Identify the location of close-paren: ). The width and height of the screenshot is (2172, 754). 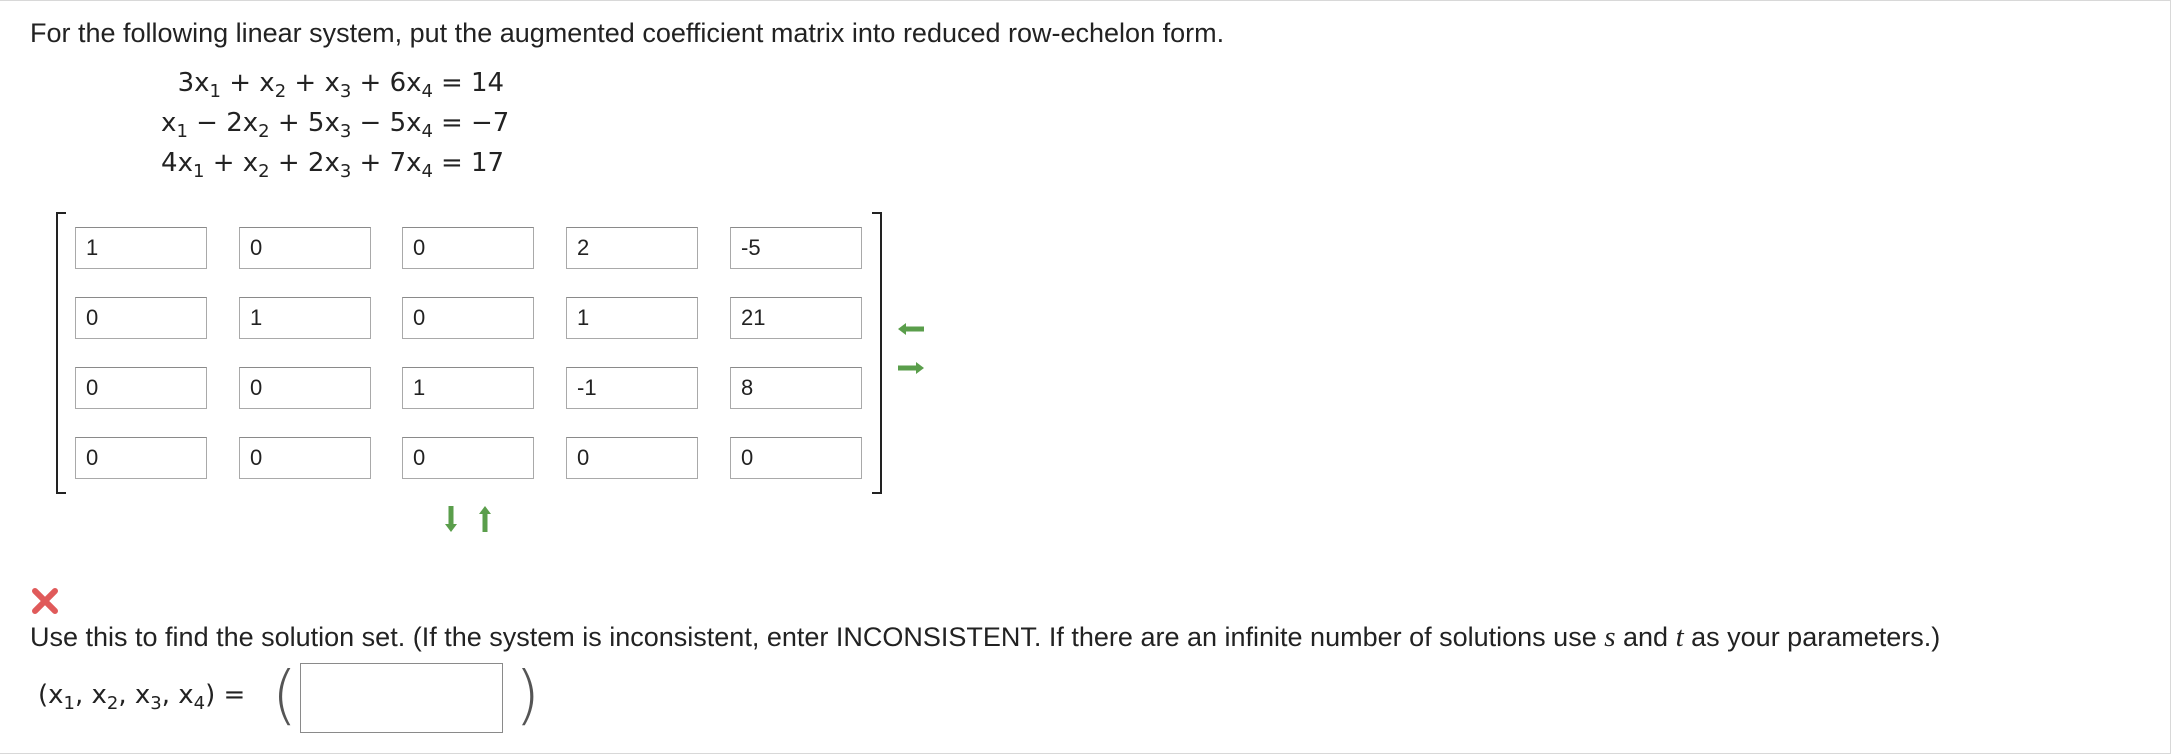
(527, 696).